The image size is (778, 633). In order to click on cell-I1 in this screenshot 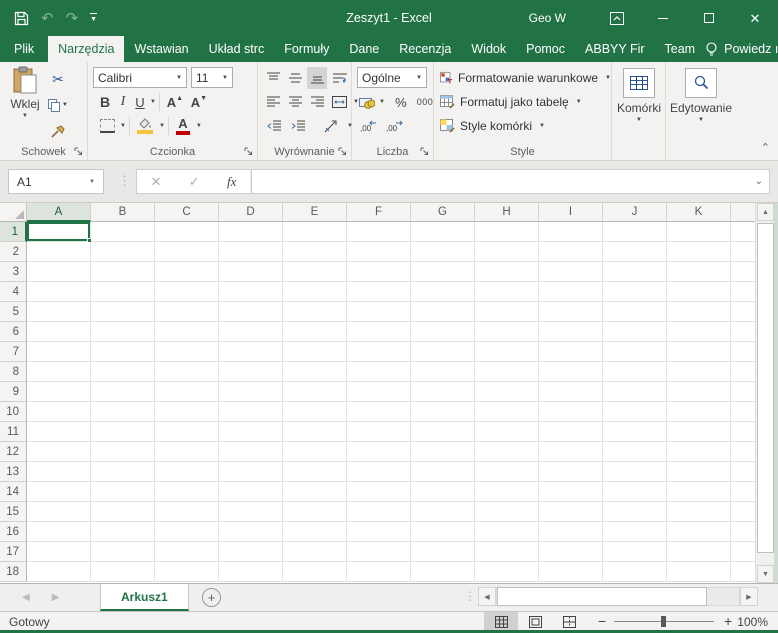, I will do `click(571, 232)`.